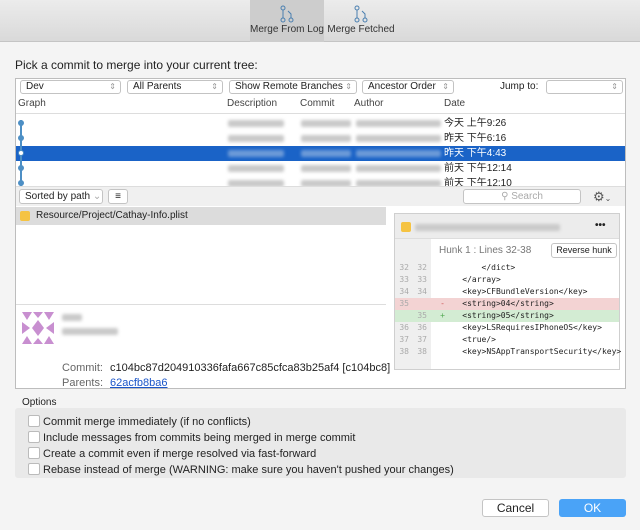 This screenshot has width=640, height=530. I want to click on remote-value: Show Remote Branches, so click(289, 86).